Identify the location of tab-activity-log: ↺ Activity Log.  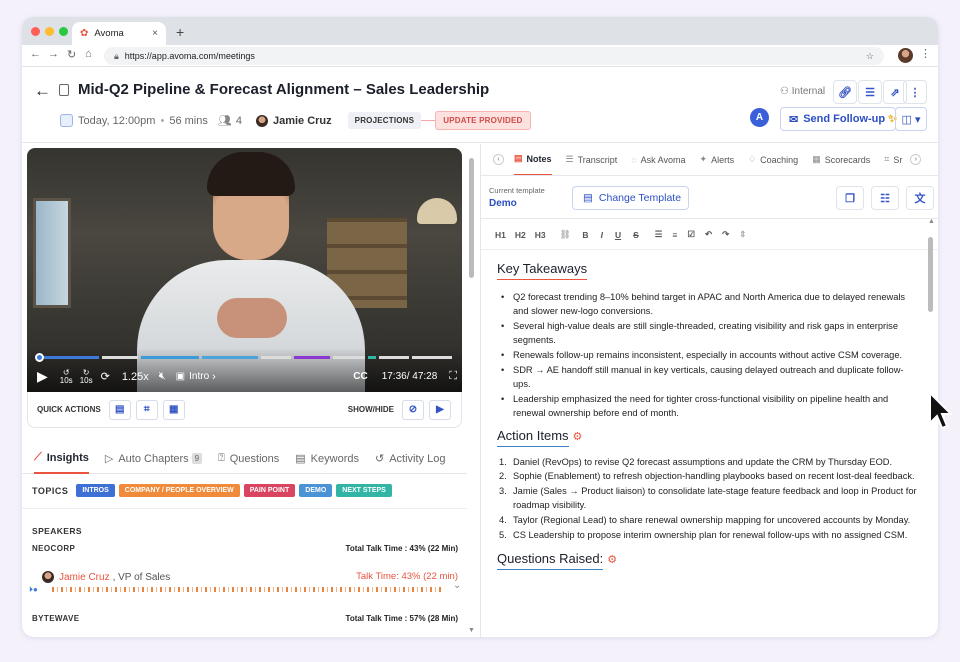
(410, 459).